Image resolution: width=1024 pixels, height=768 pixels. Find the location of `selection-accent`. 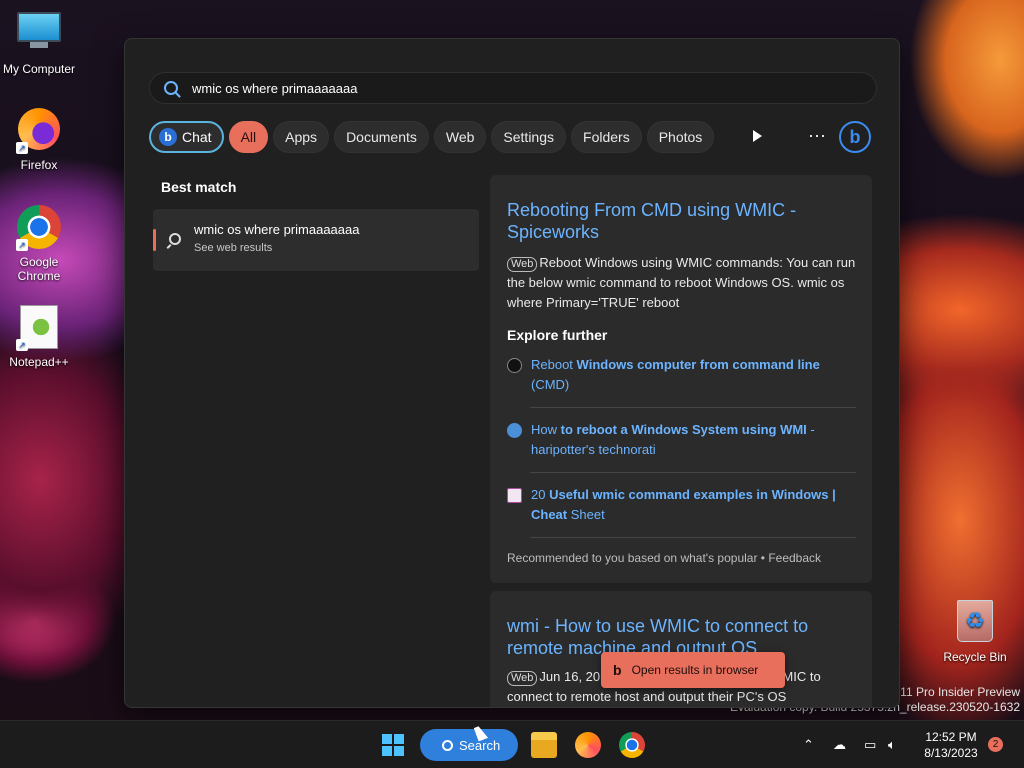

selection-accent is located at coordinates (154, 240).